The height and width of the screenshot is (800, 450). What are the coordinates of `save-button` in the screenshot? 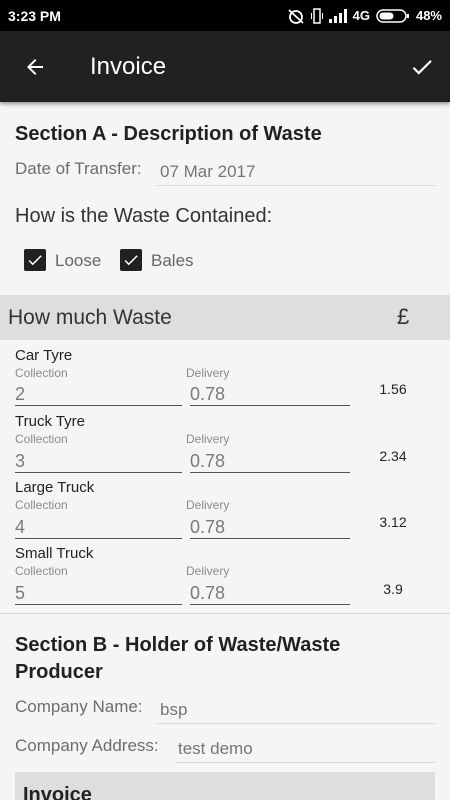 It's located at (422, 66).